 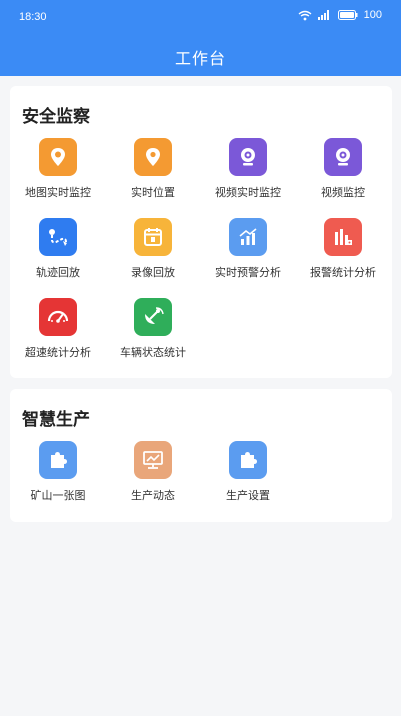 What do you see at coordinates (56, 116) in the screenshot?
I see `section-title: 安全监察` at bounding box center [56, 116].